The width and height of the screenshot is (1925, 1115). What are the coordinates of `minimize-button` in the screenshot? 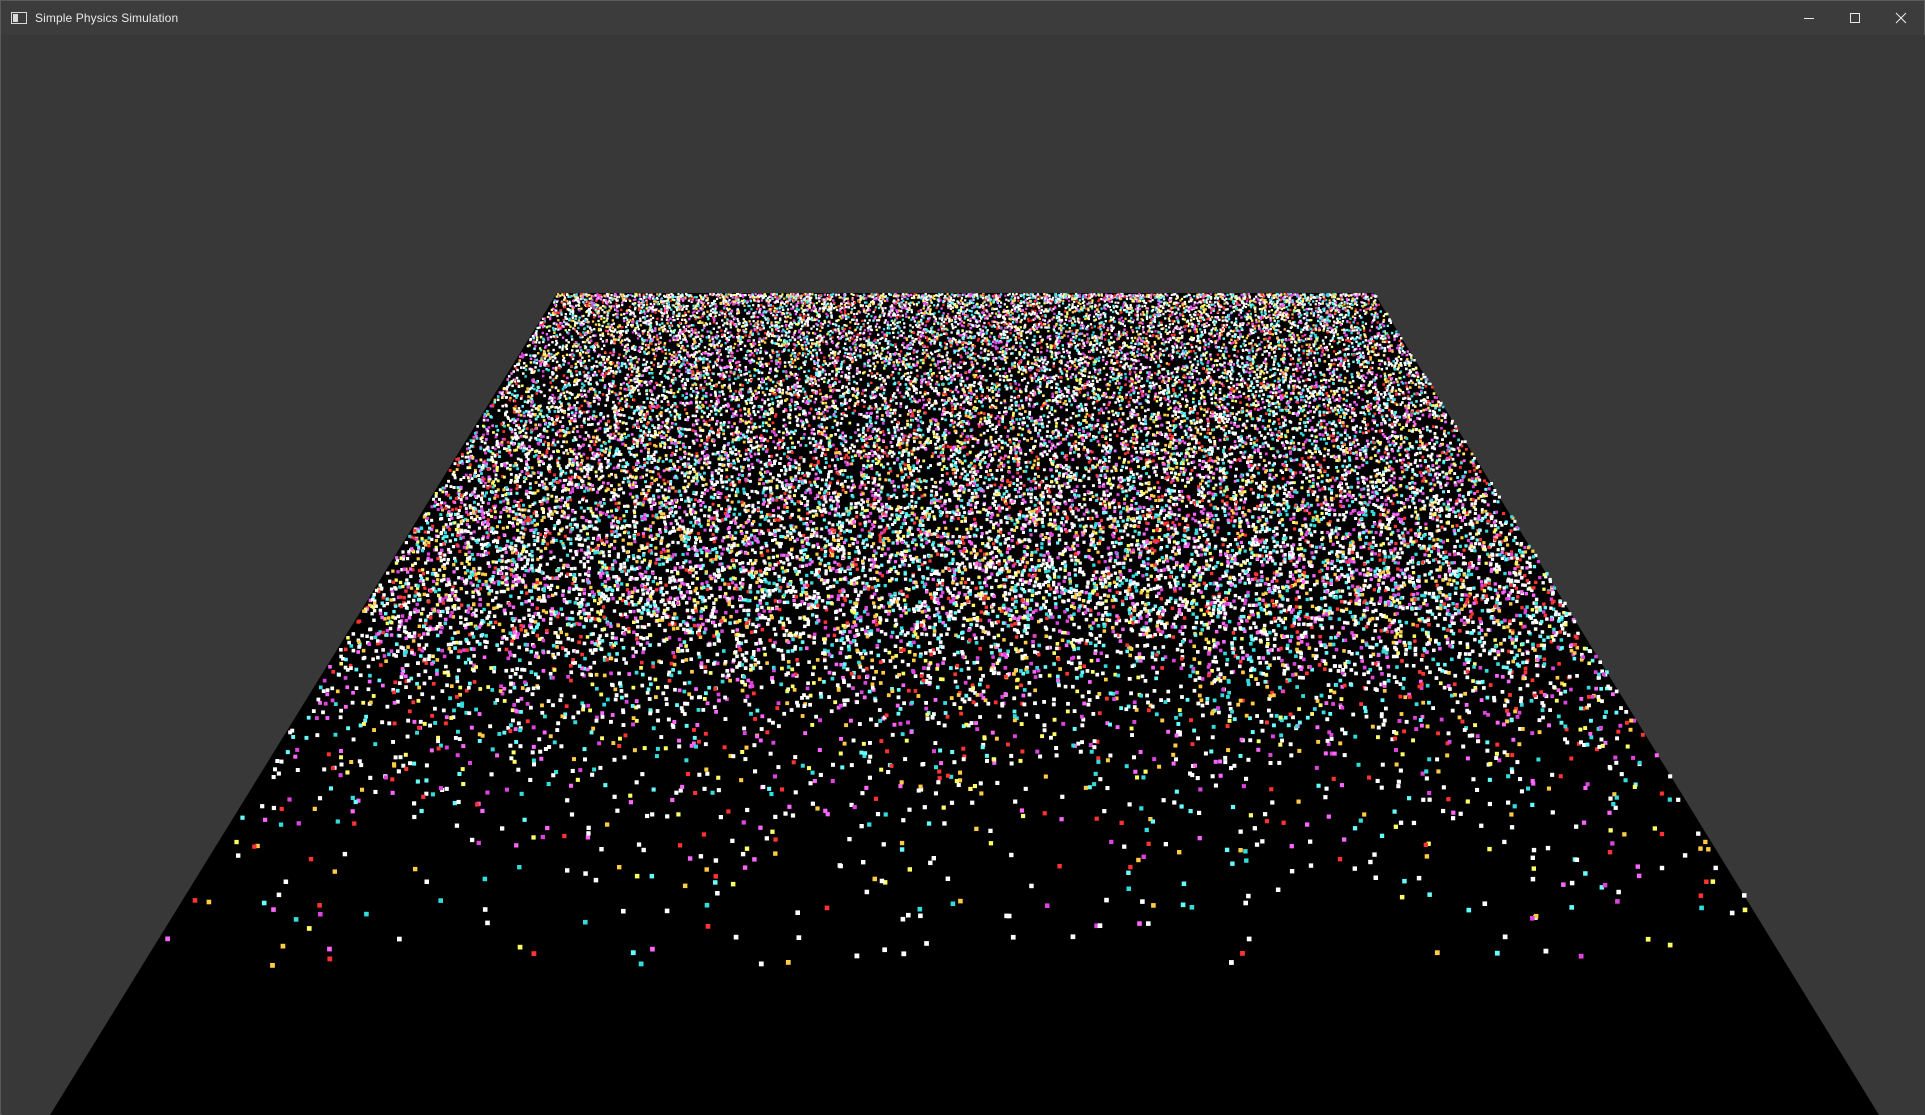 It's located at (1809, 18).